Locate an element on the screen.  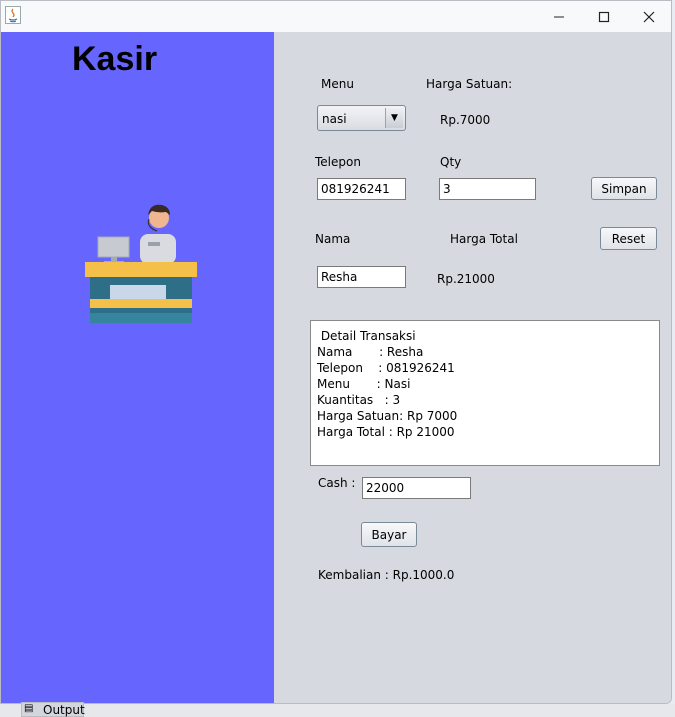
telepon-label: Telepon is located at coordinates (338, 162).